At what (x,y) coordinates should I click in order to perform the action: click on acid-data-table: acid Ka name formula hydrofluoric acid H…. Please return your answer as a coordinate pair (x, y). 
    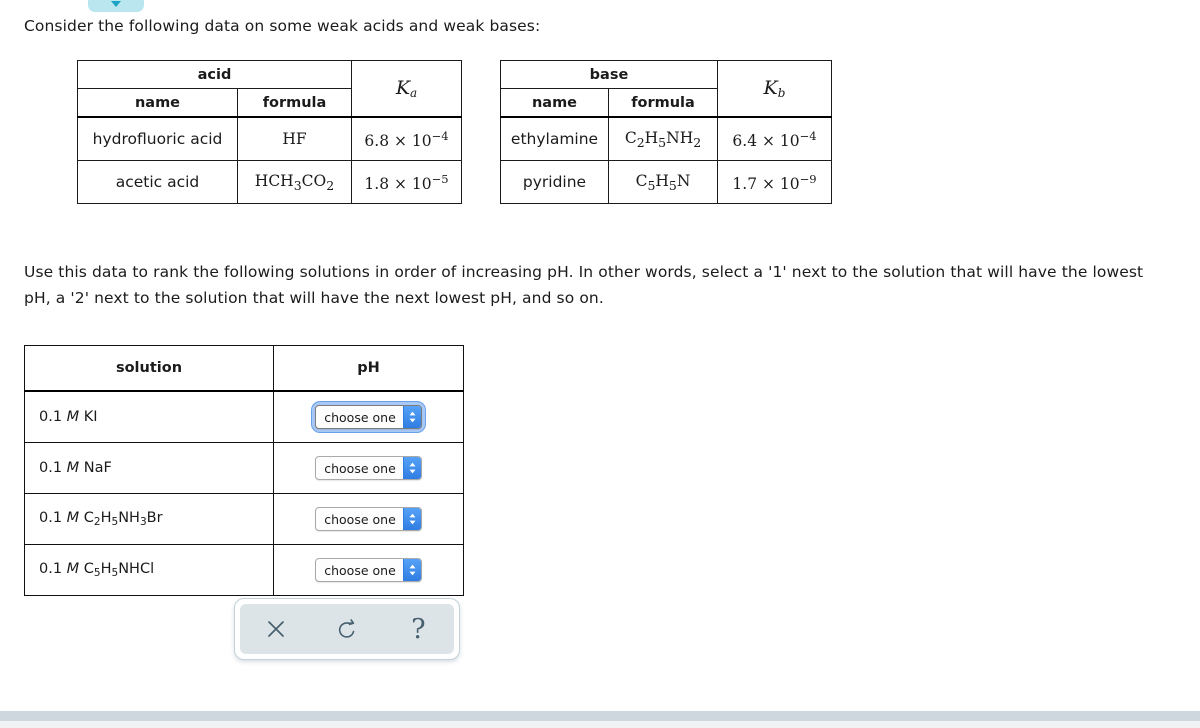
    Looking at the image, I should click on (269, 132).